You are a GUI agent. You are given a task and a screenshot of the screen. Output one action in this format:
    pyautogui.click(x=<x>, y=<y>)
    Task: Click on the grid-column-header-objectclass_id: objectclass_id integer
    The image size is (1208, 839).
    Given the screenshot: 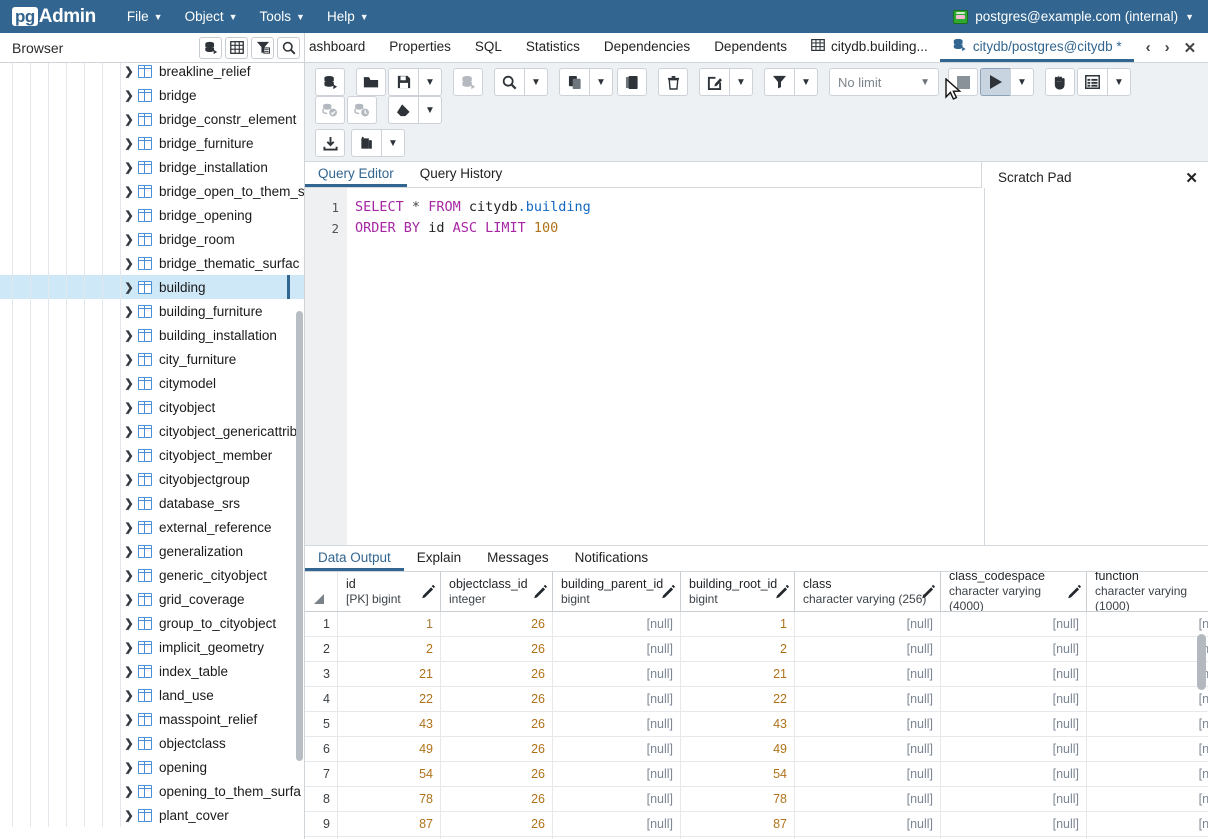 What is the action you would take?
    pyautogui.click(x=497, y=592)
    